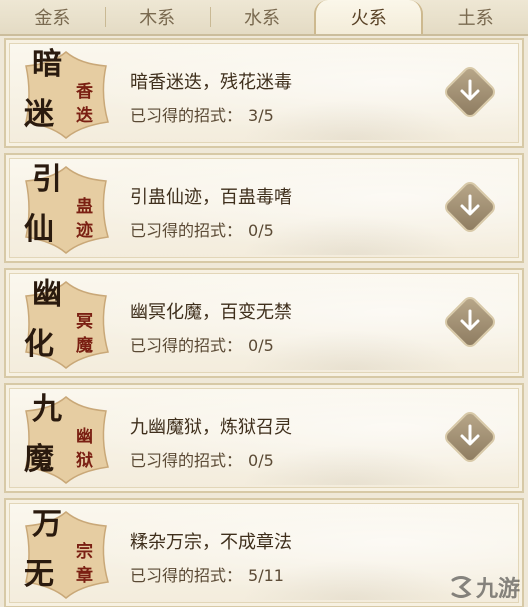 This screenshot has height=607, width=528. I want to click on emblem-char: 香, so click(84, 92).